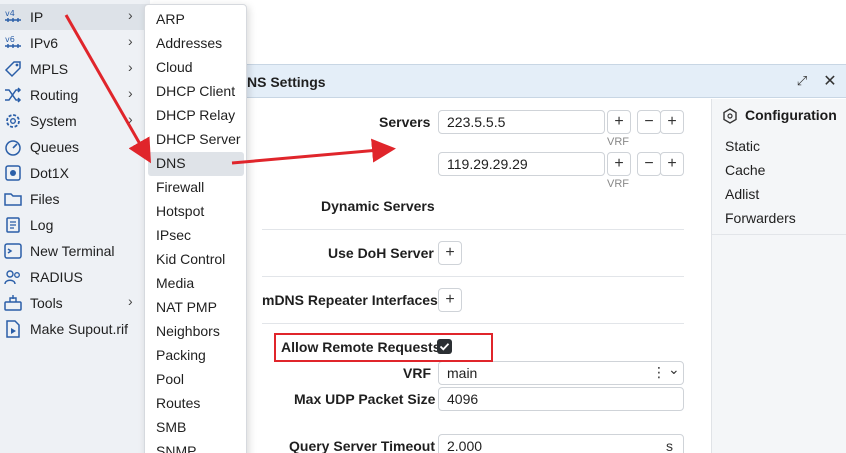 Image resolution: width=846 pixels, height=453 pixels. What do you see at coordinates (13, 277) in the screenshot?
I see `users-icon` at bounding box center [13, 277].